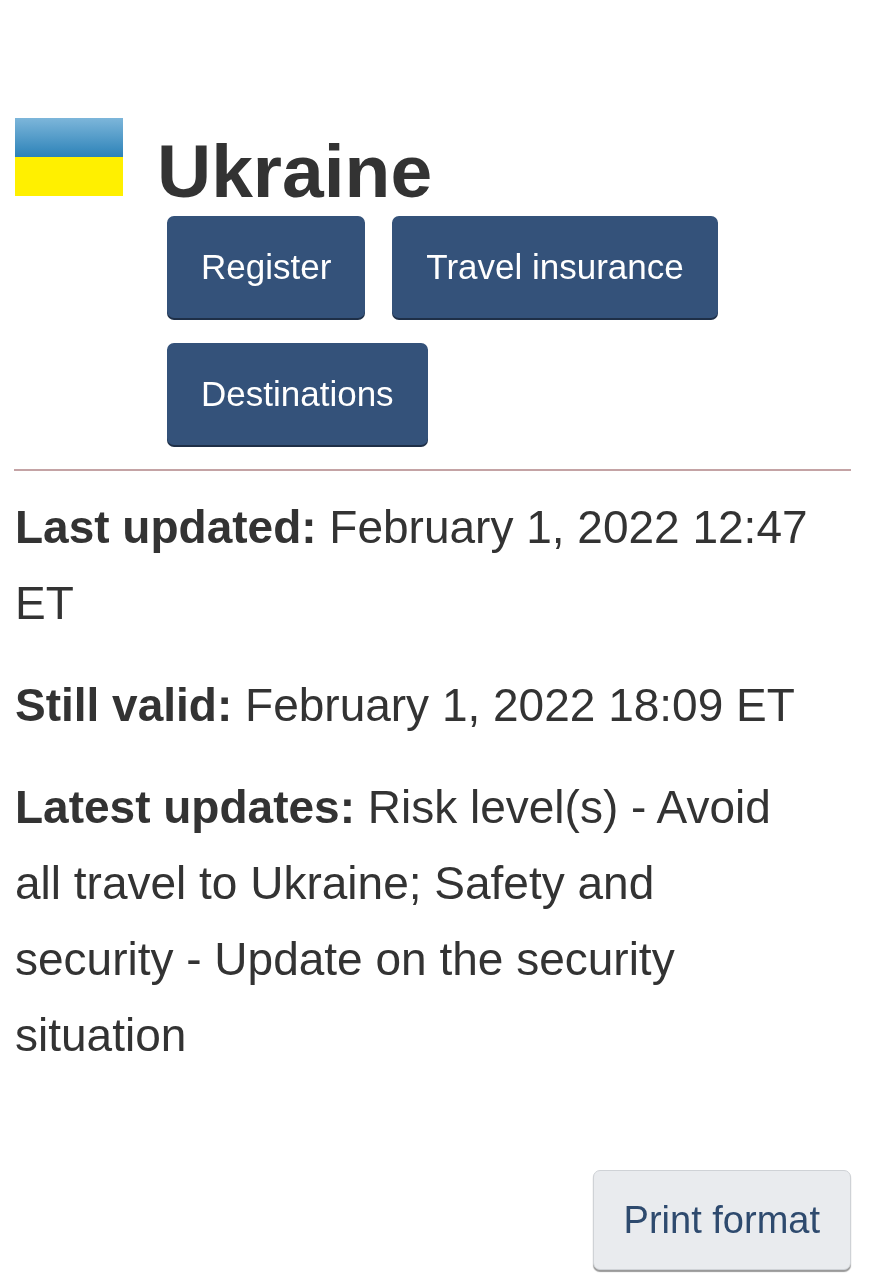 This screenshot has width=878, height=1280. Describe the element at coordinates (412, 565) in the screenshot. I see `detail-paragraph: Last updated: February 1, 2022 12:47 ET` at that location.